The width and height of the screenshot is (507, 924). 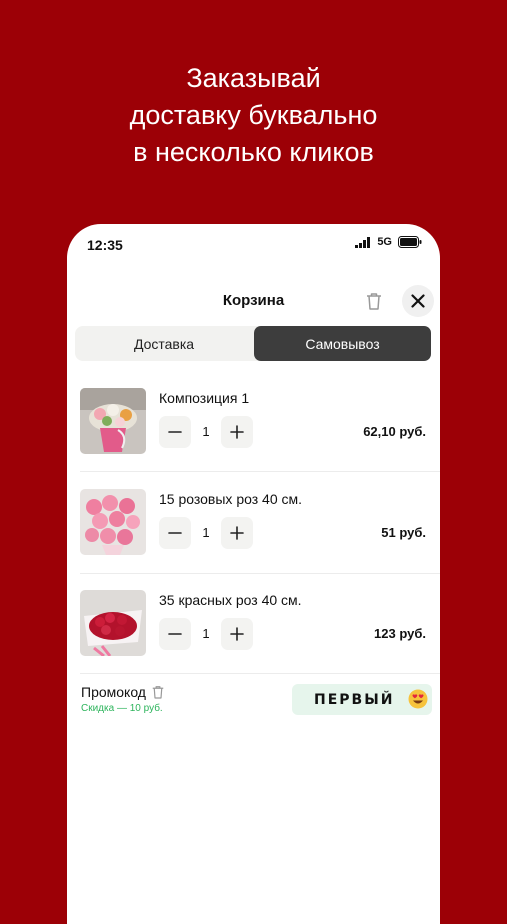 What do you see at coordinates (253, 152) in the screenshot?
I see `headline-line-3: в несколько кликов` at bounding box center [253, 152].